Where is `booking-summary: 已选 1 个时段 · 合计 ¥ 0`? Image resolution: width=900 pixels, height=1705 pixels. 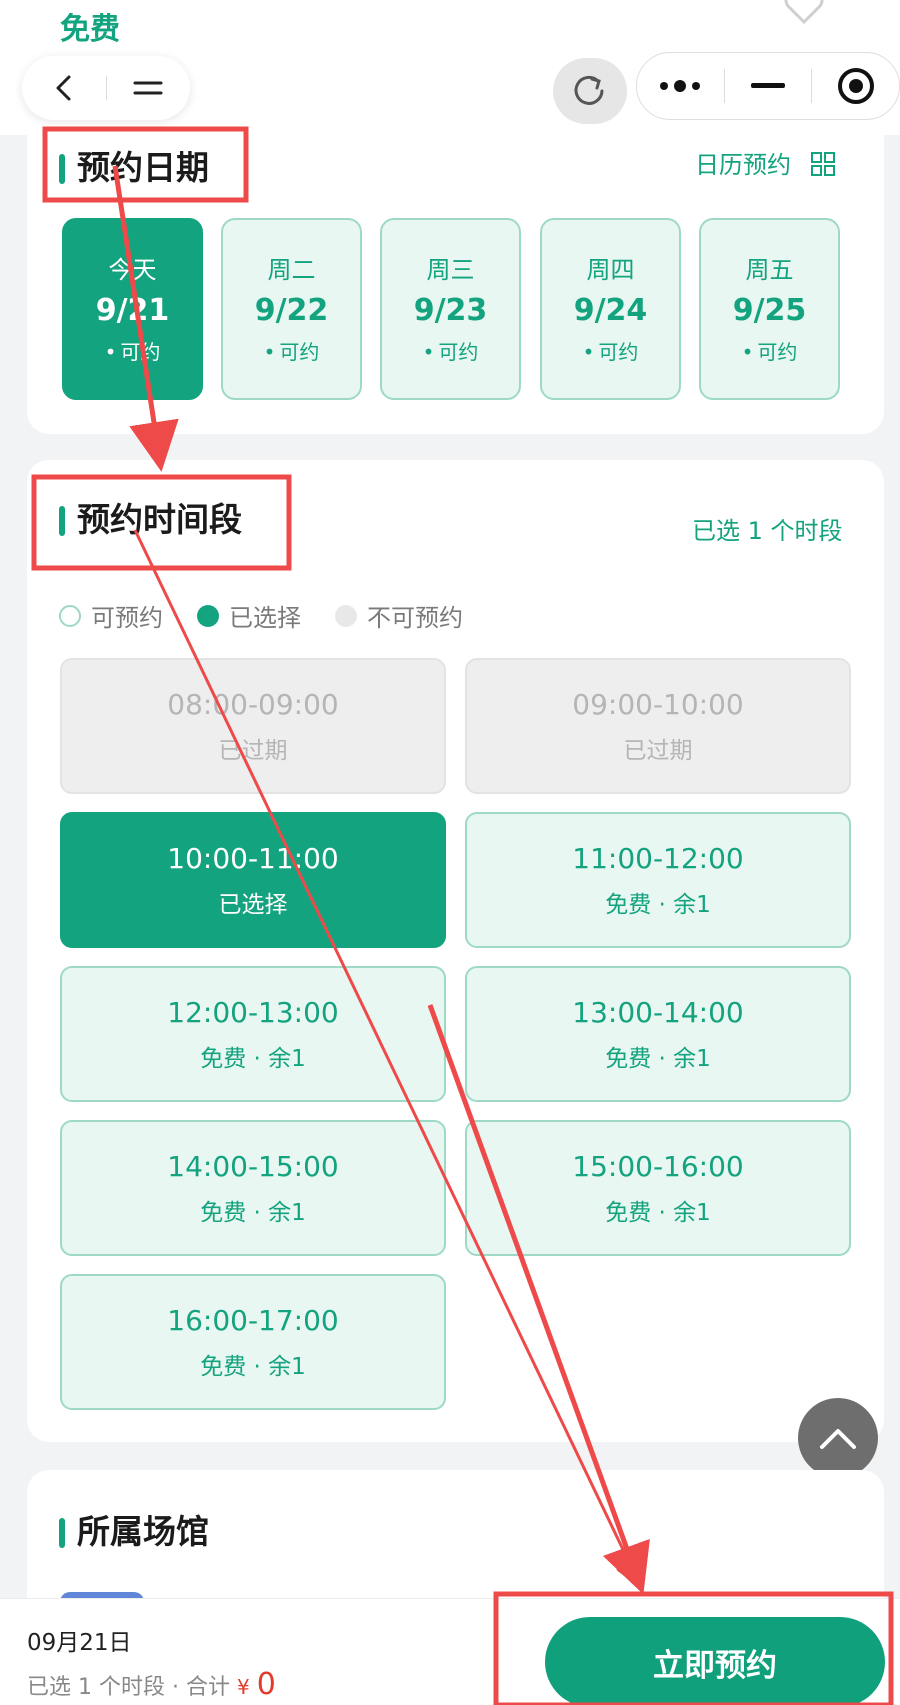 booking-summary: 已选 1 个时段 · 合计 ¥ 0 is located at coordinates (151, 1684).